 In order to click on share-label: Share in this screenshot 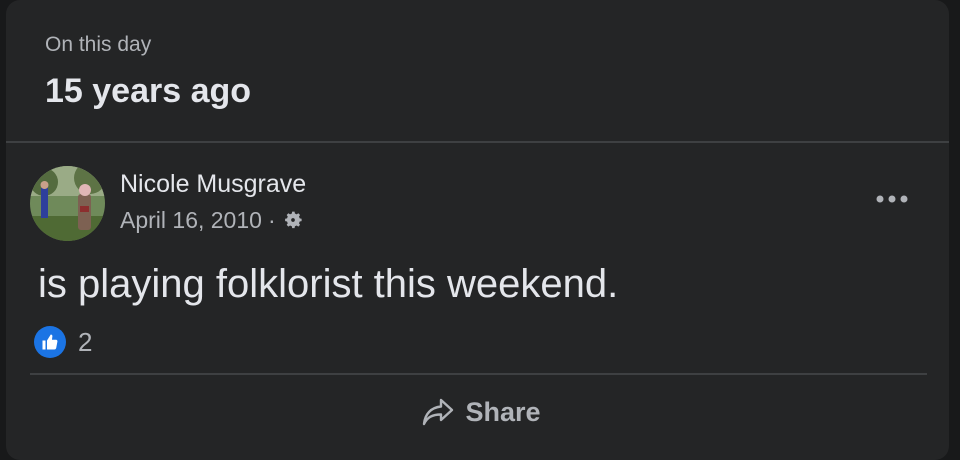, I will do `click(503, 412)`.